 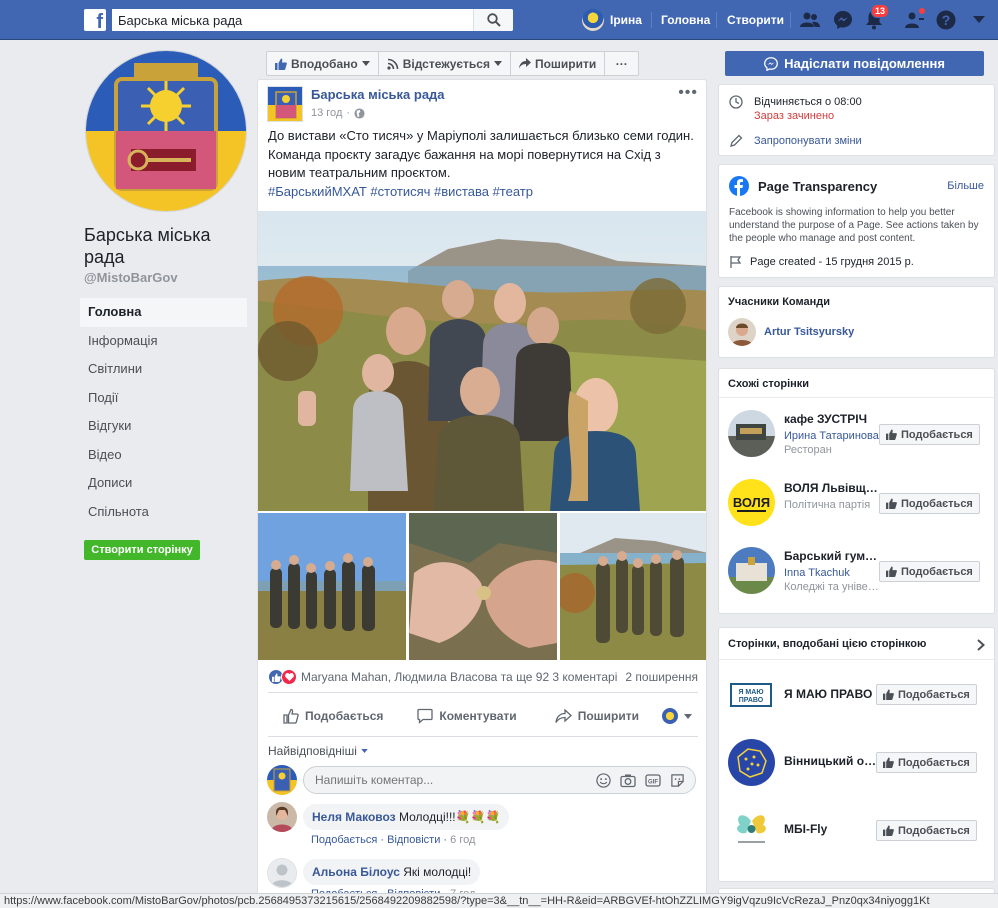 What do you see at coordinates (482, 361) in the screenshot?
I see `post-photo-main` at bounding box center [482, 361].